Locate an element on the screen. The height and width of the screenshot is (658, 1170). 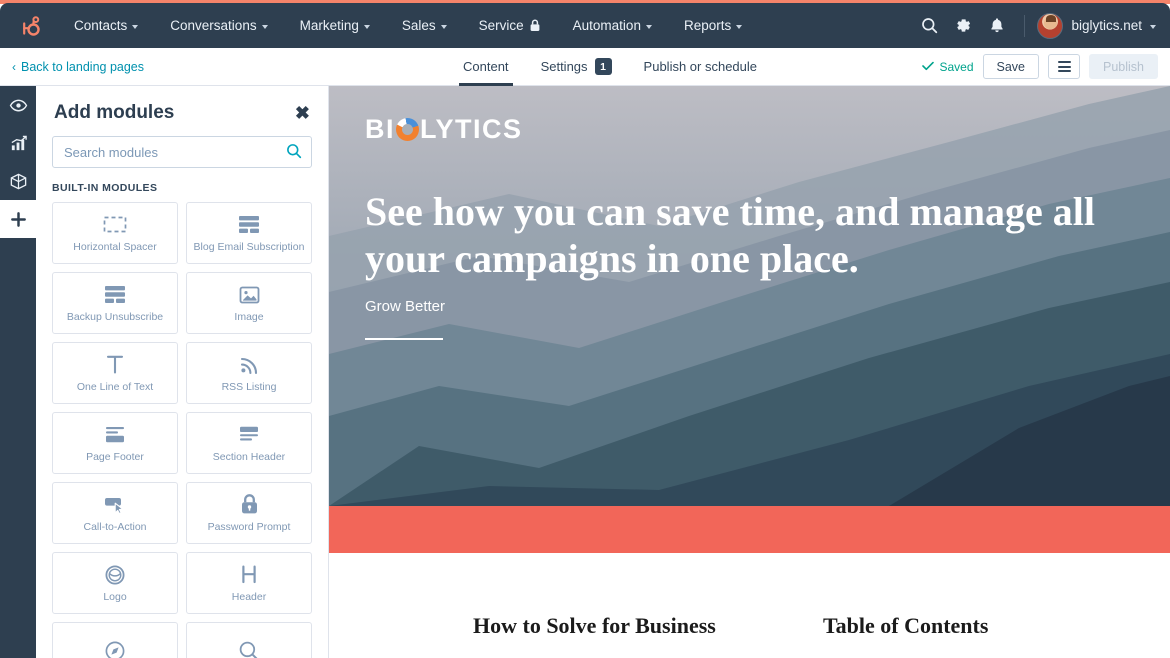
nav-item-reports: Reports is located at coordinates (713, 25).